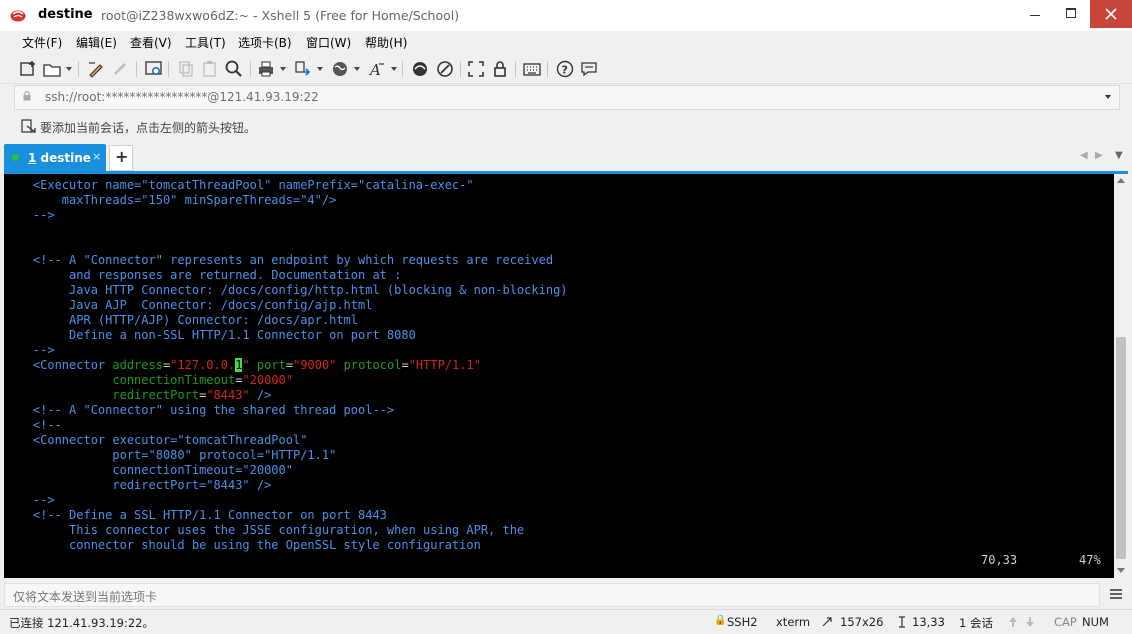 The height and width of the screenshot is (634, 1132). I want to click on xftp-button, so click(420, 69).